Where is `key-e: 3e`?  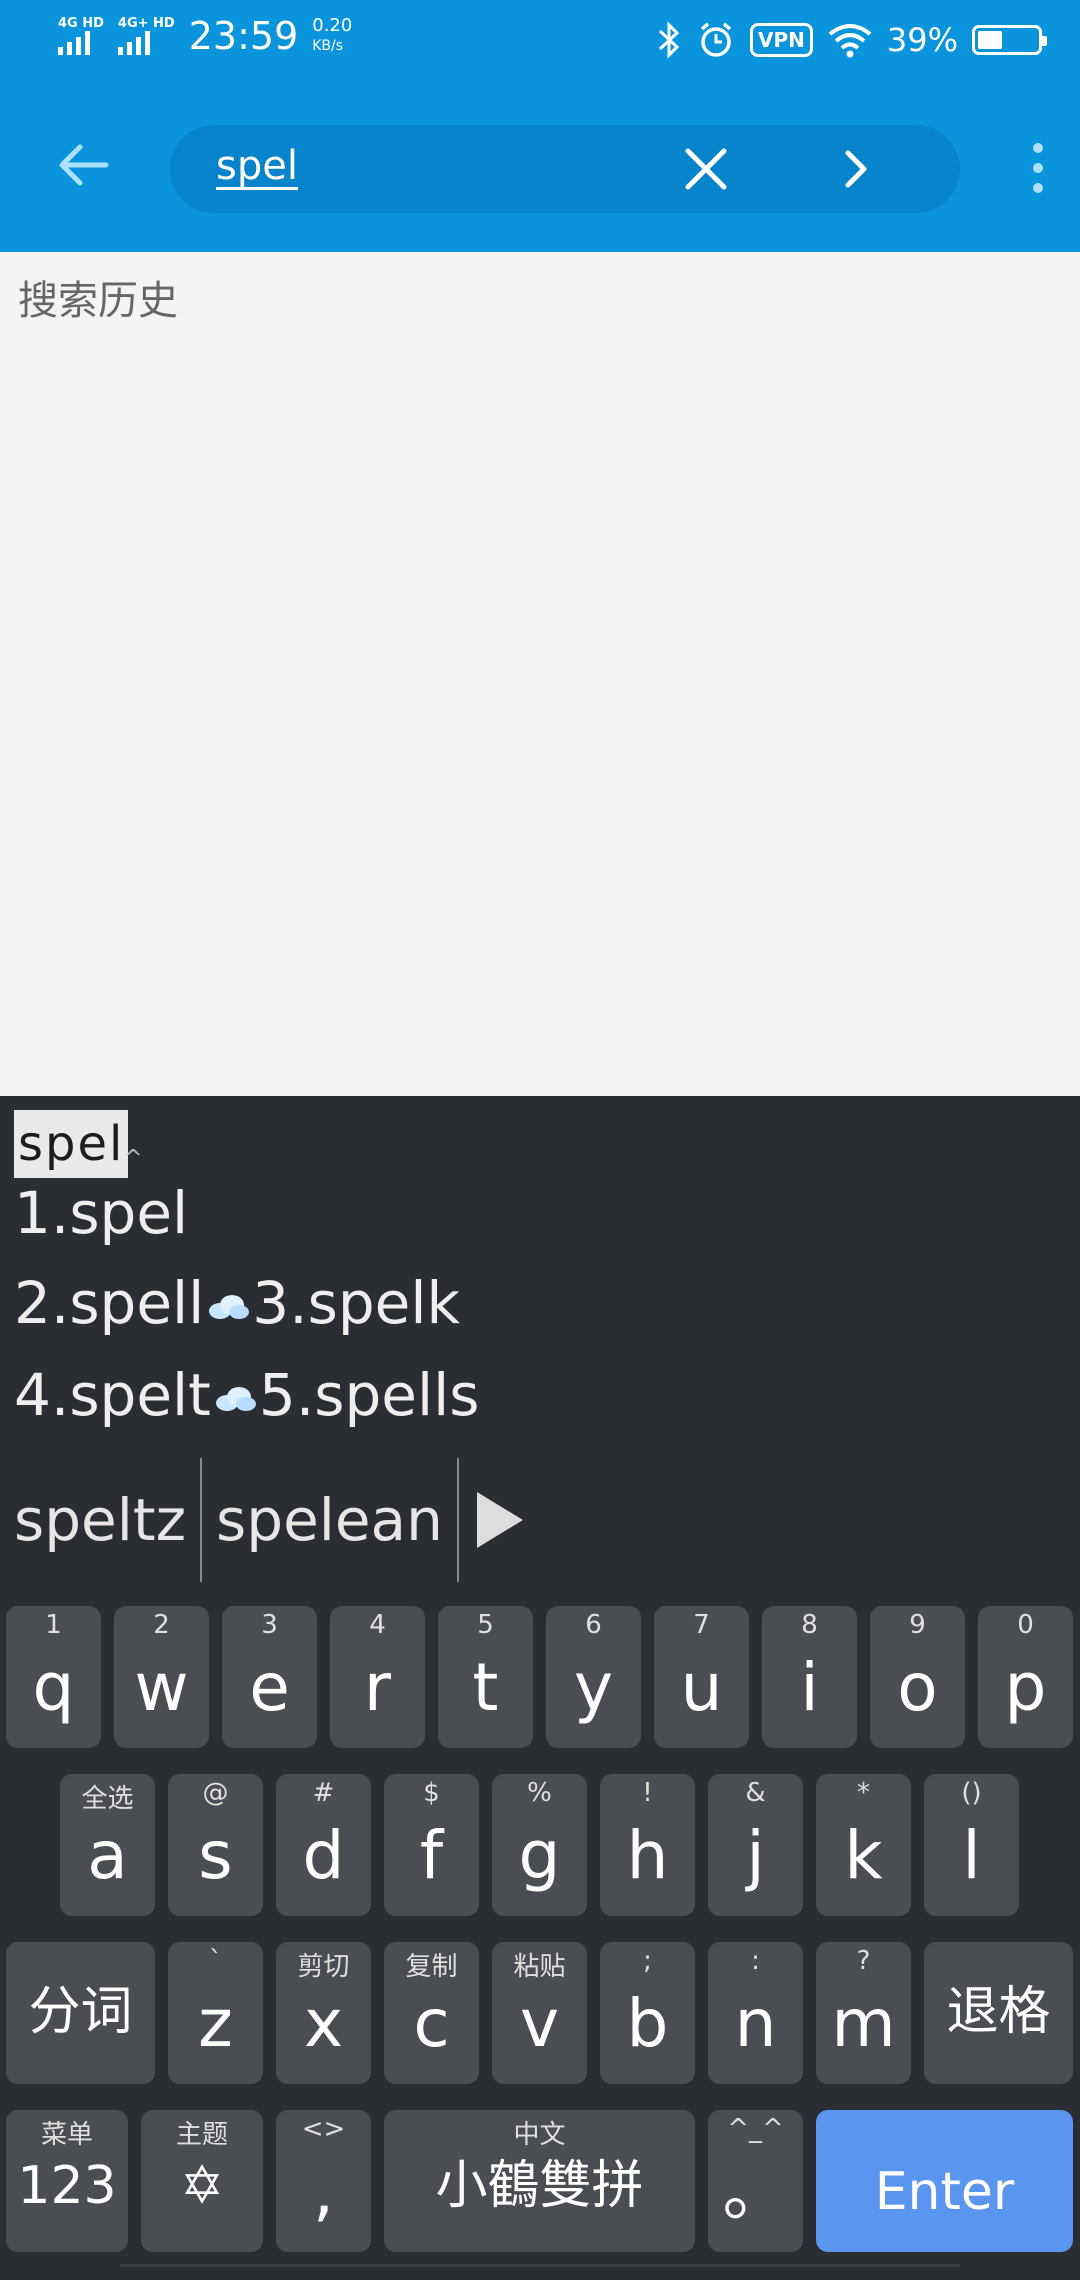
key-e: 3e is located at coordinates (269, 1677).